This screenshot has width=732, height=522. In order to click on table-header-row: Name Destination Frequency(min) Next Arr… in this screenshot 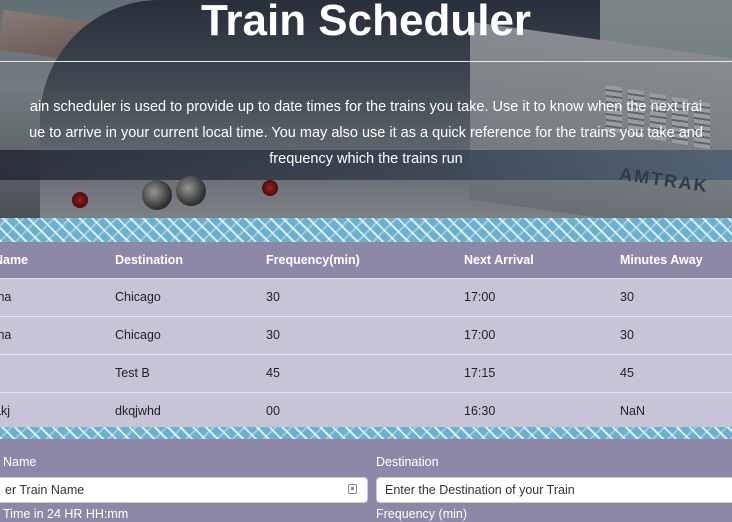, I will do `click(366, 260)`.